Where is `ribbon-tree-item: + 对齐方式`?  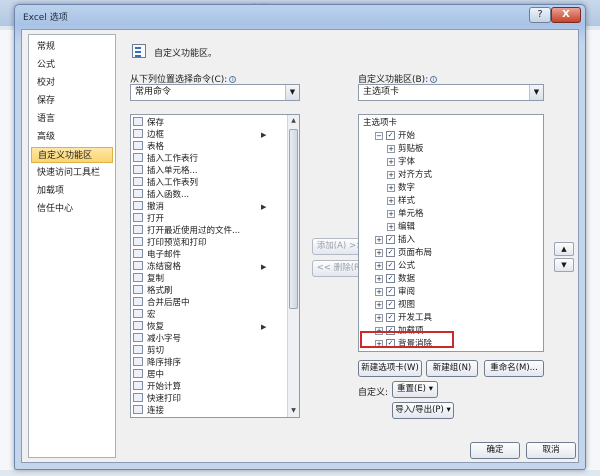 ribbon-tree-item: + 对齐方式 is located at coordinates (409, 175).